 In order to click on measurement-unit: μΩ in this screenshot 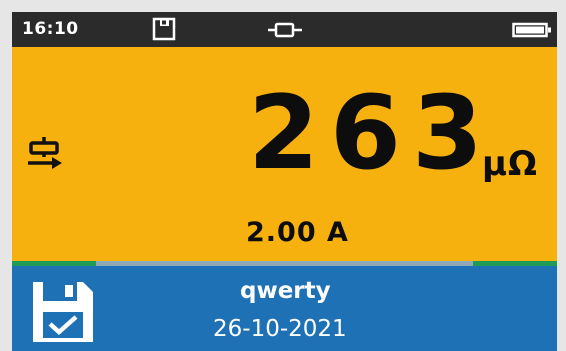, I will do `click(510, 164)`.